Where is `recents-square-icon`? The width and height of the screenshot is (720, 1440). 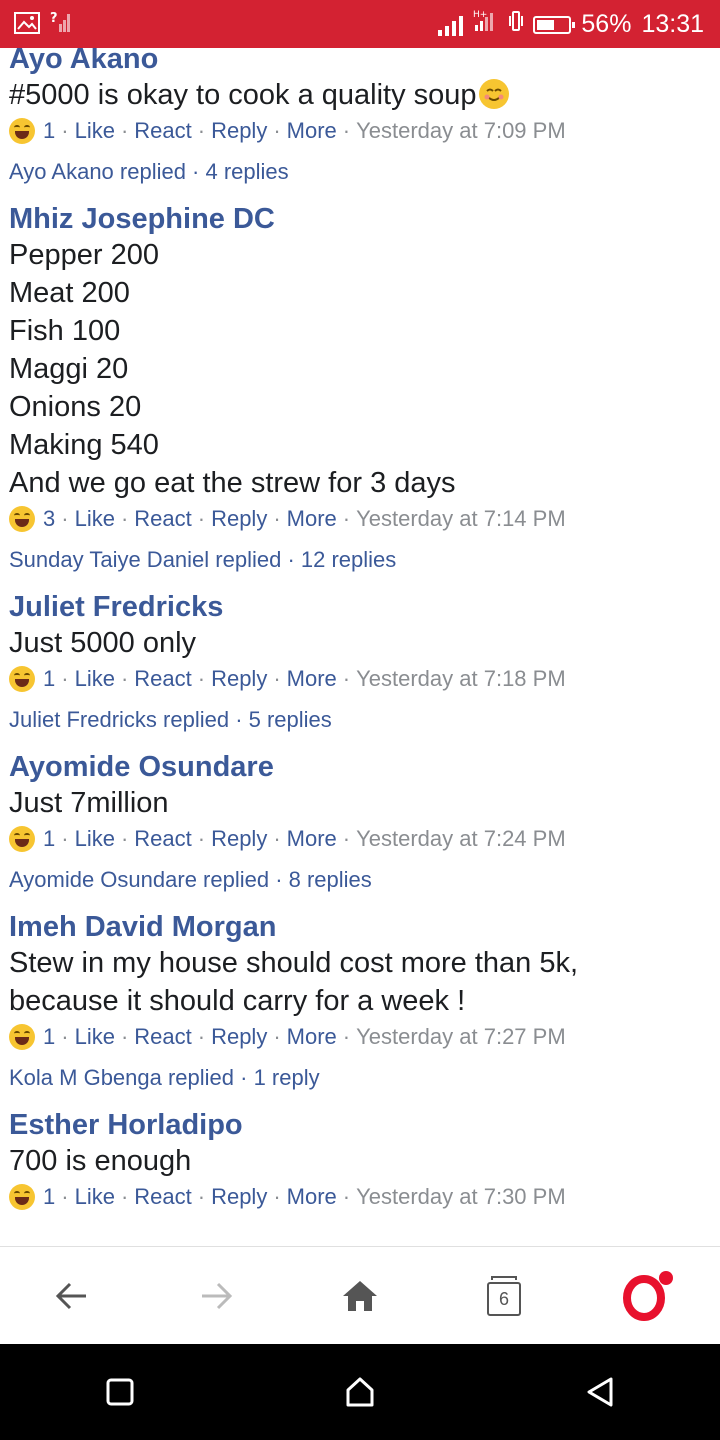 recents-square-icon is located at coordinates (120, 1392).